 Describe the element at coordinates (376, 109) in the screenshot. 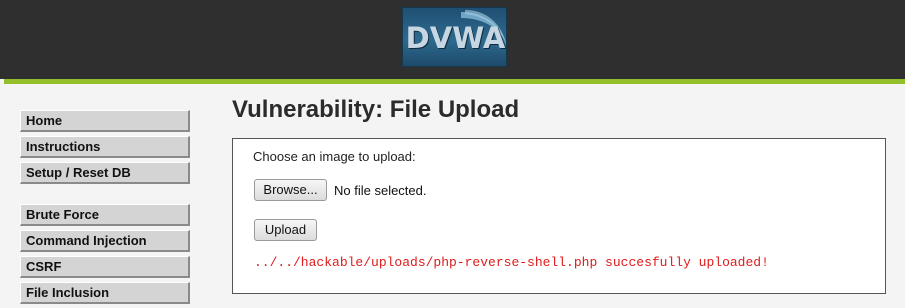

I see `page-title: Vulnerability: File Upload` at that location.